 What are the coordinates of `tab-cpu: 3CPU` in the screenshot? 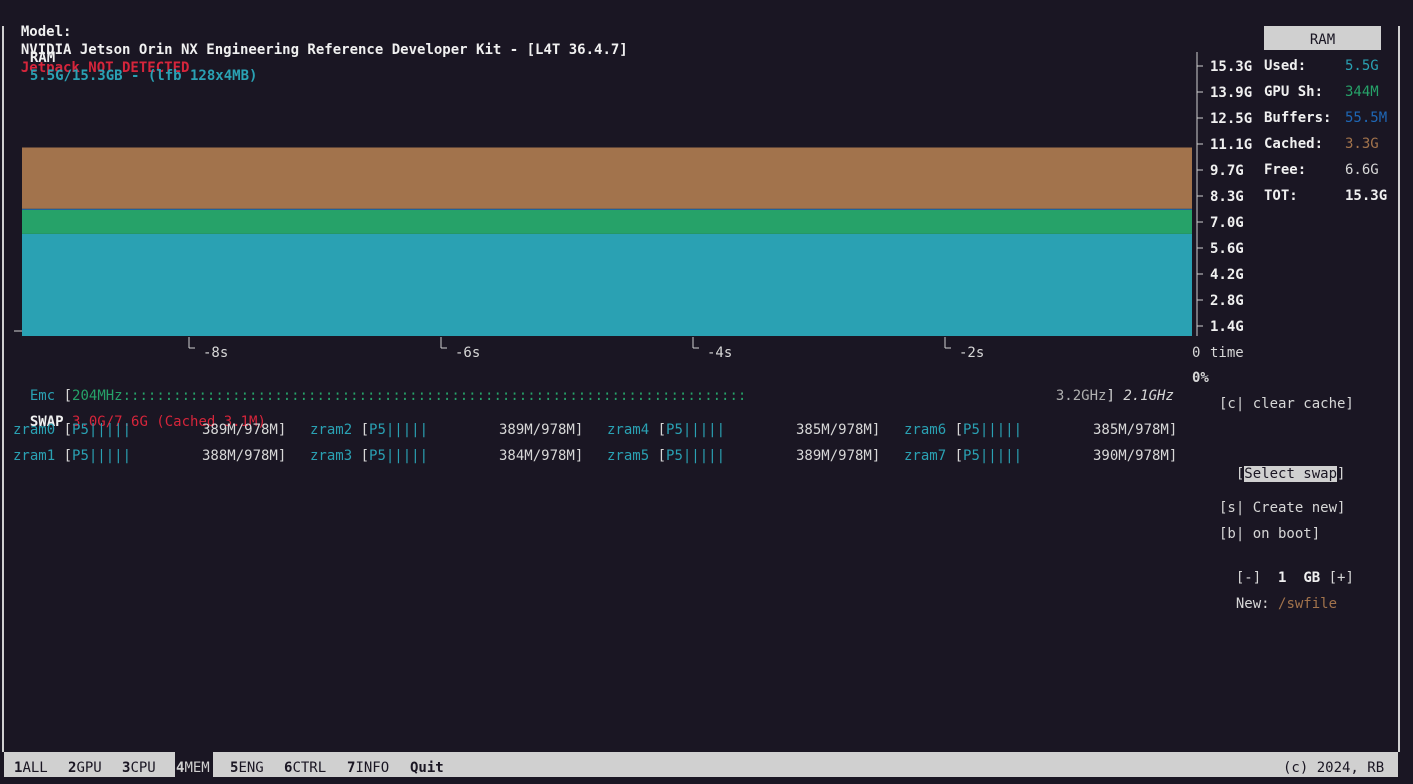 It's located at (140, 764).